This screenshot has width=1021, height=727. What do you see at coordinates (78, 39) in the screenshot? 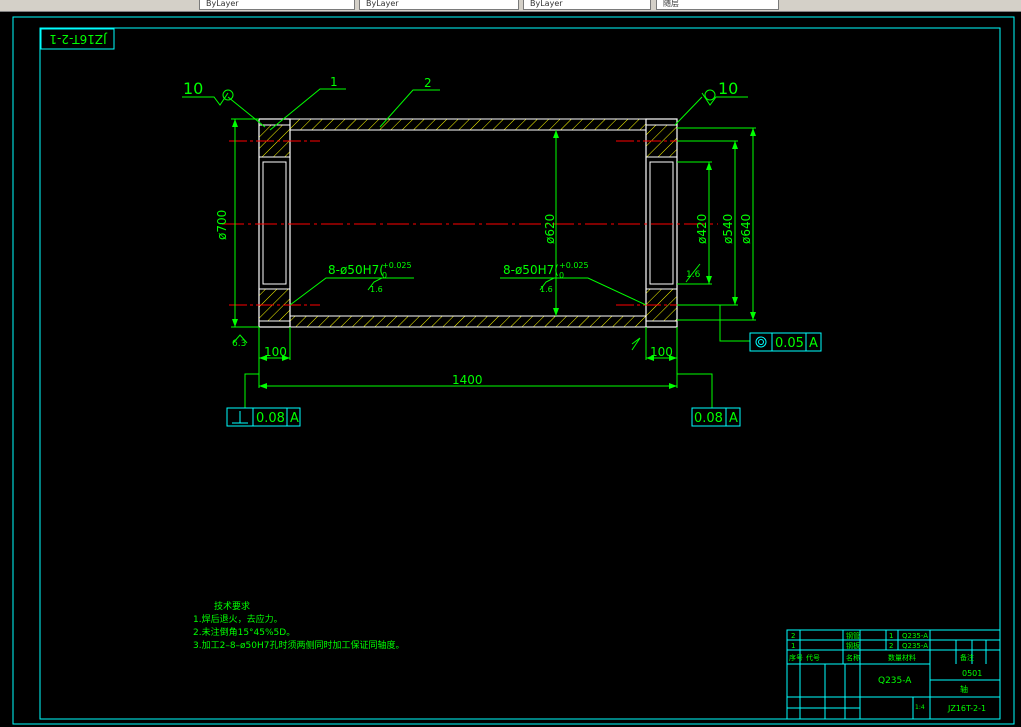
I see `drawing-code-rotated: JZ16T-2-1` at bounding box center [78, 39].